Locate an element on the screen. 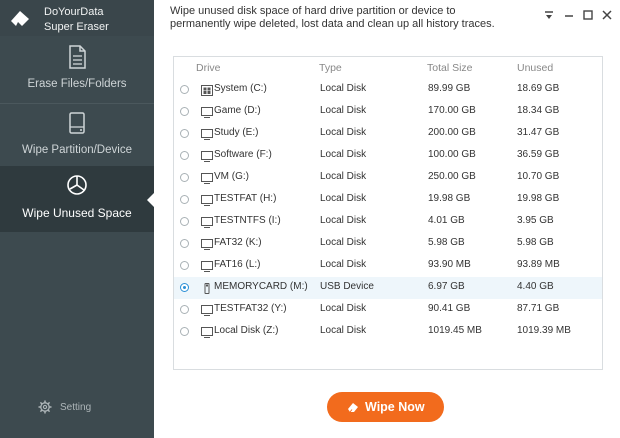  drive-name: Game (D:) is located at coordinates (237, 110).